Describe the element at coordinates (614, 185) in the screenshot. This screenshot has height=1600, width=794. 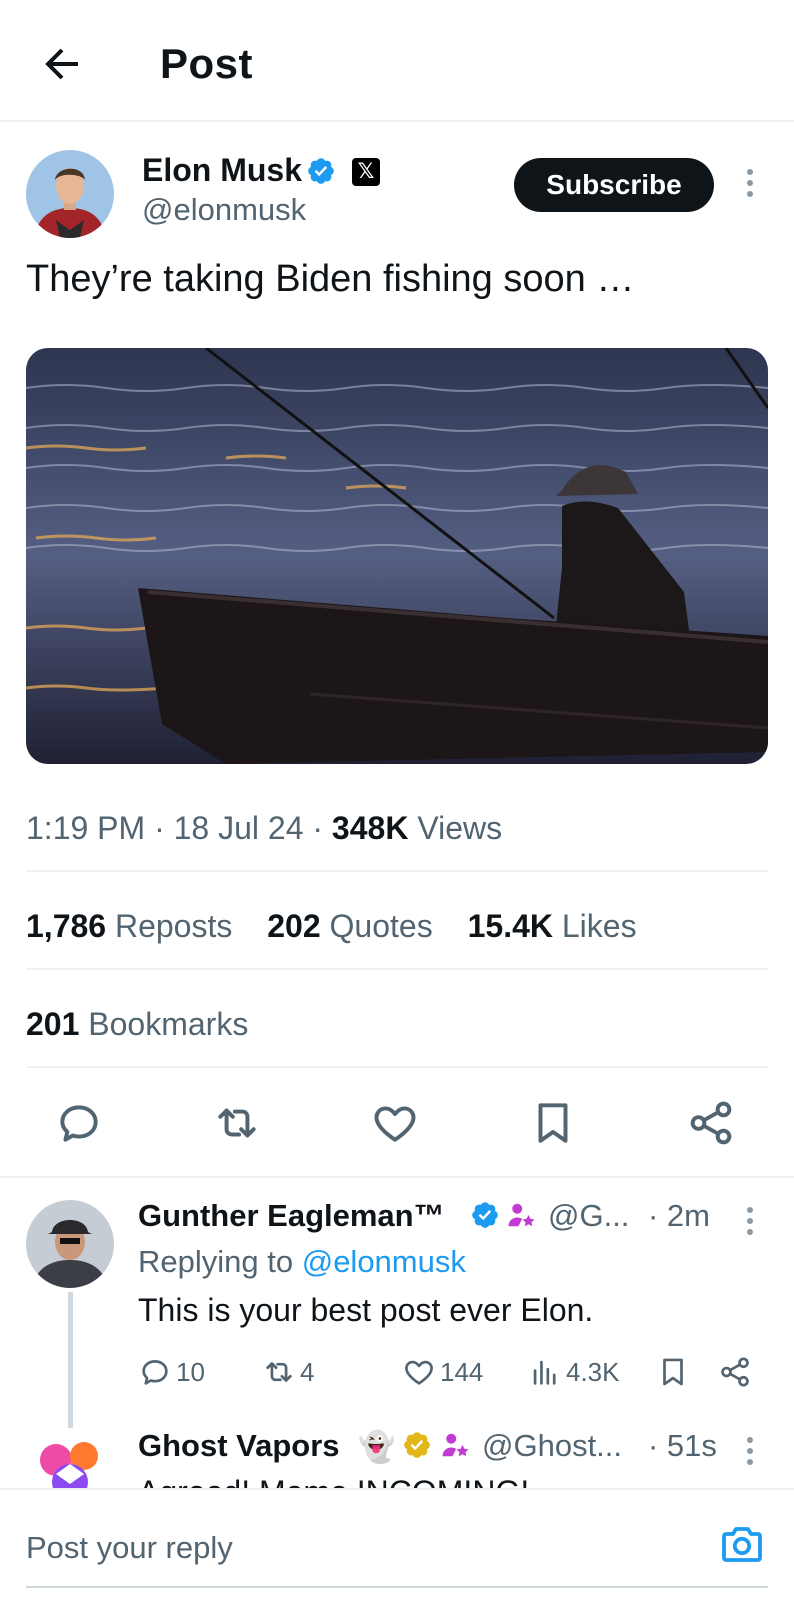
I see `subscribe-button: Subscribe` at that location.